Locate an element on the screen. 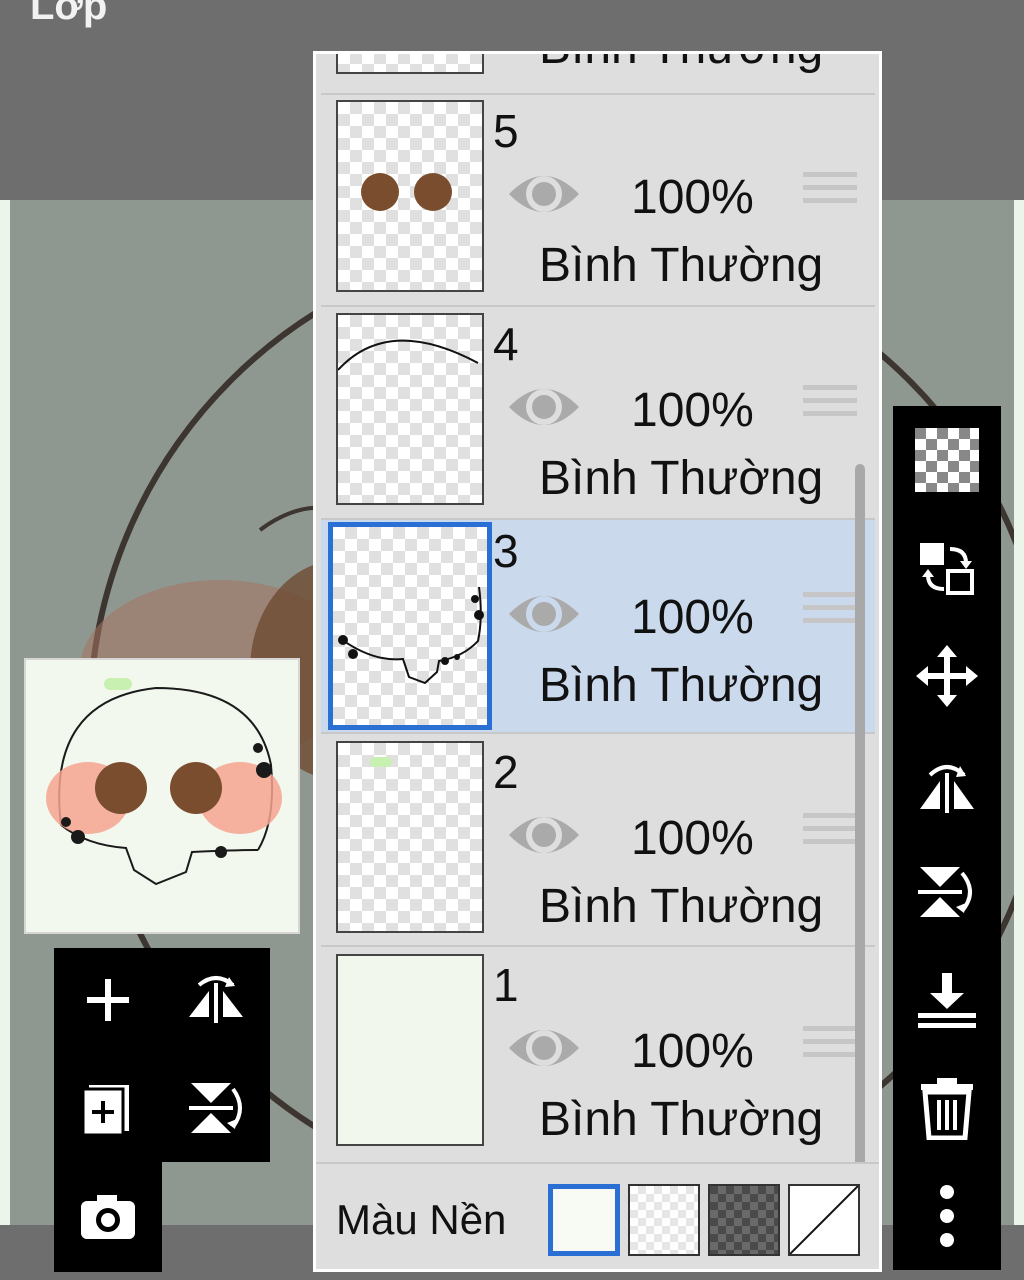  transparency-icon is located at coordinates (947, 460).